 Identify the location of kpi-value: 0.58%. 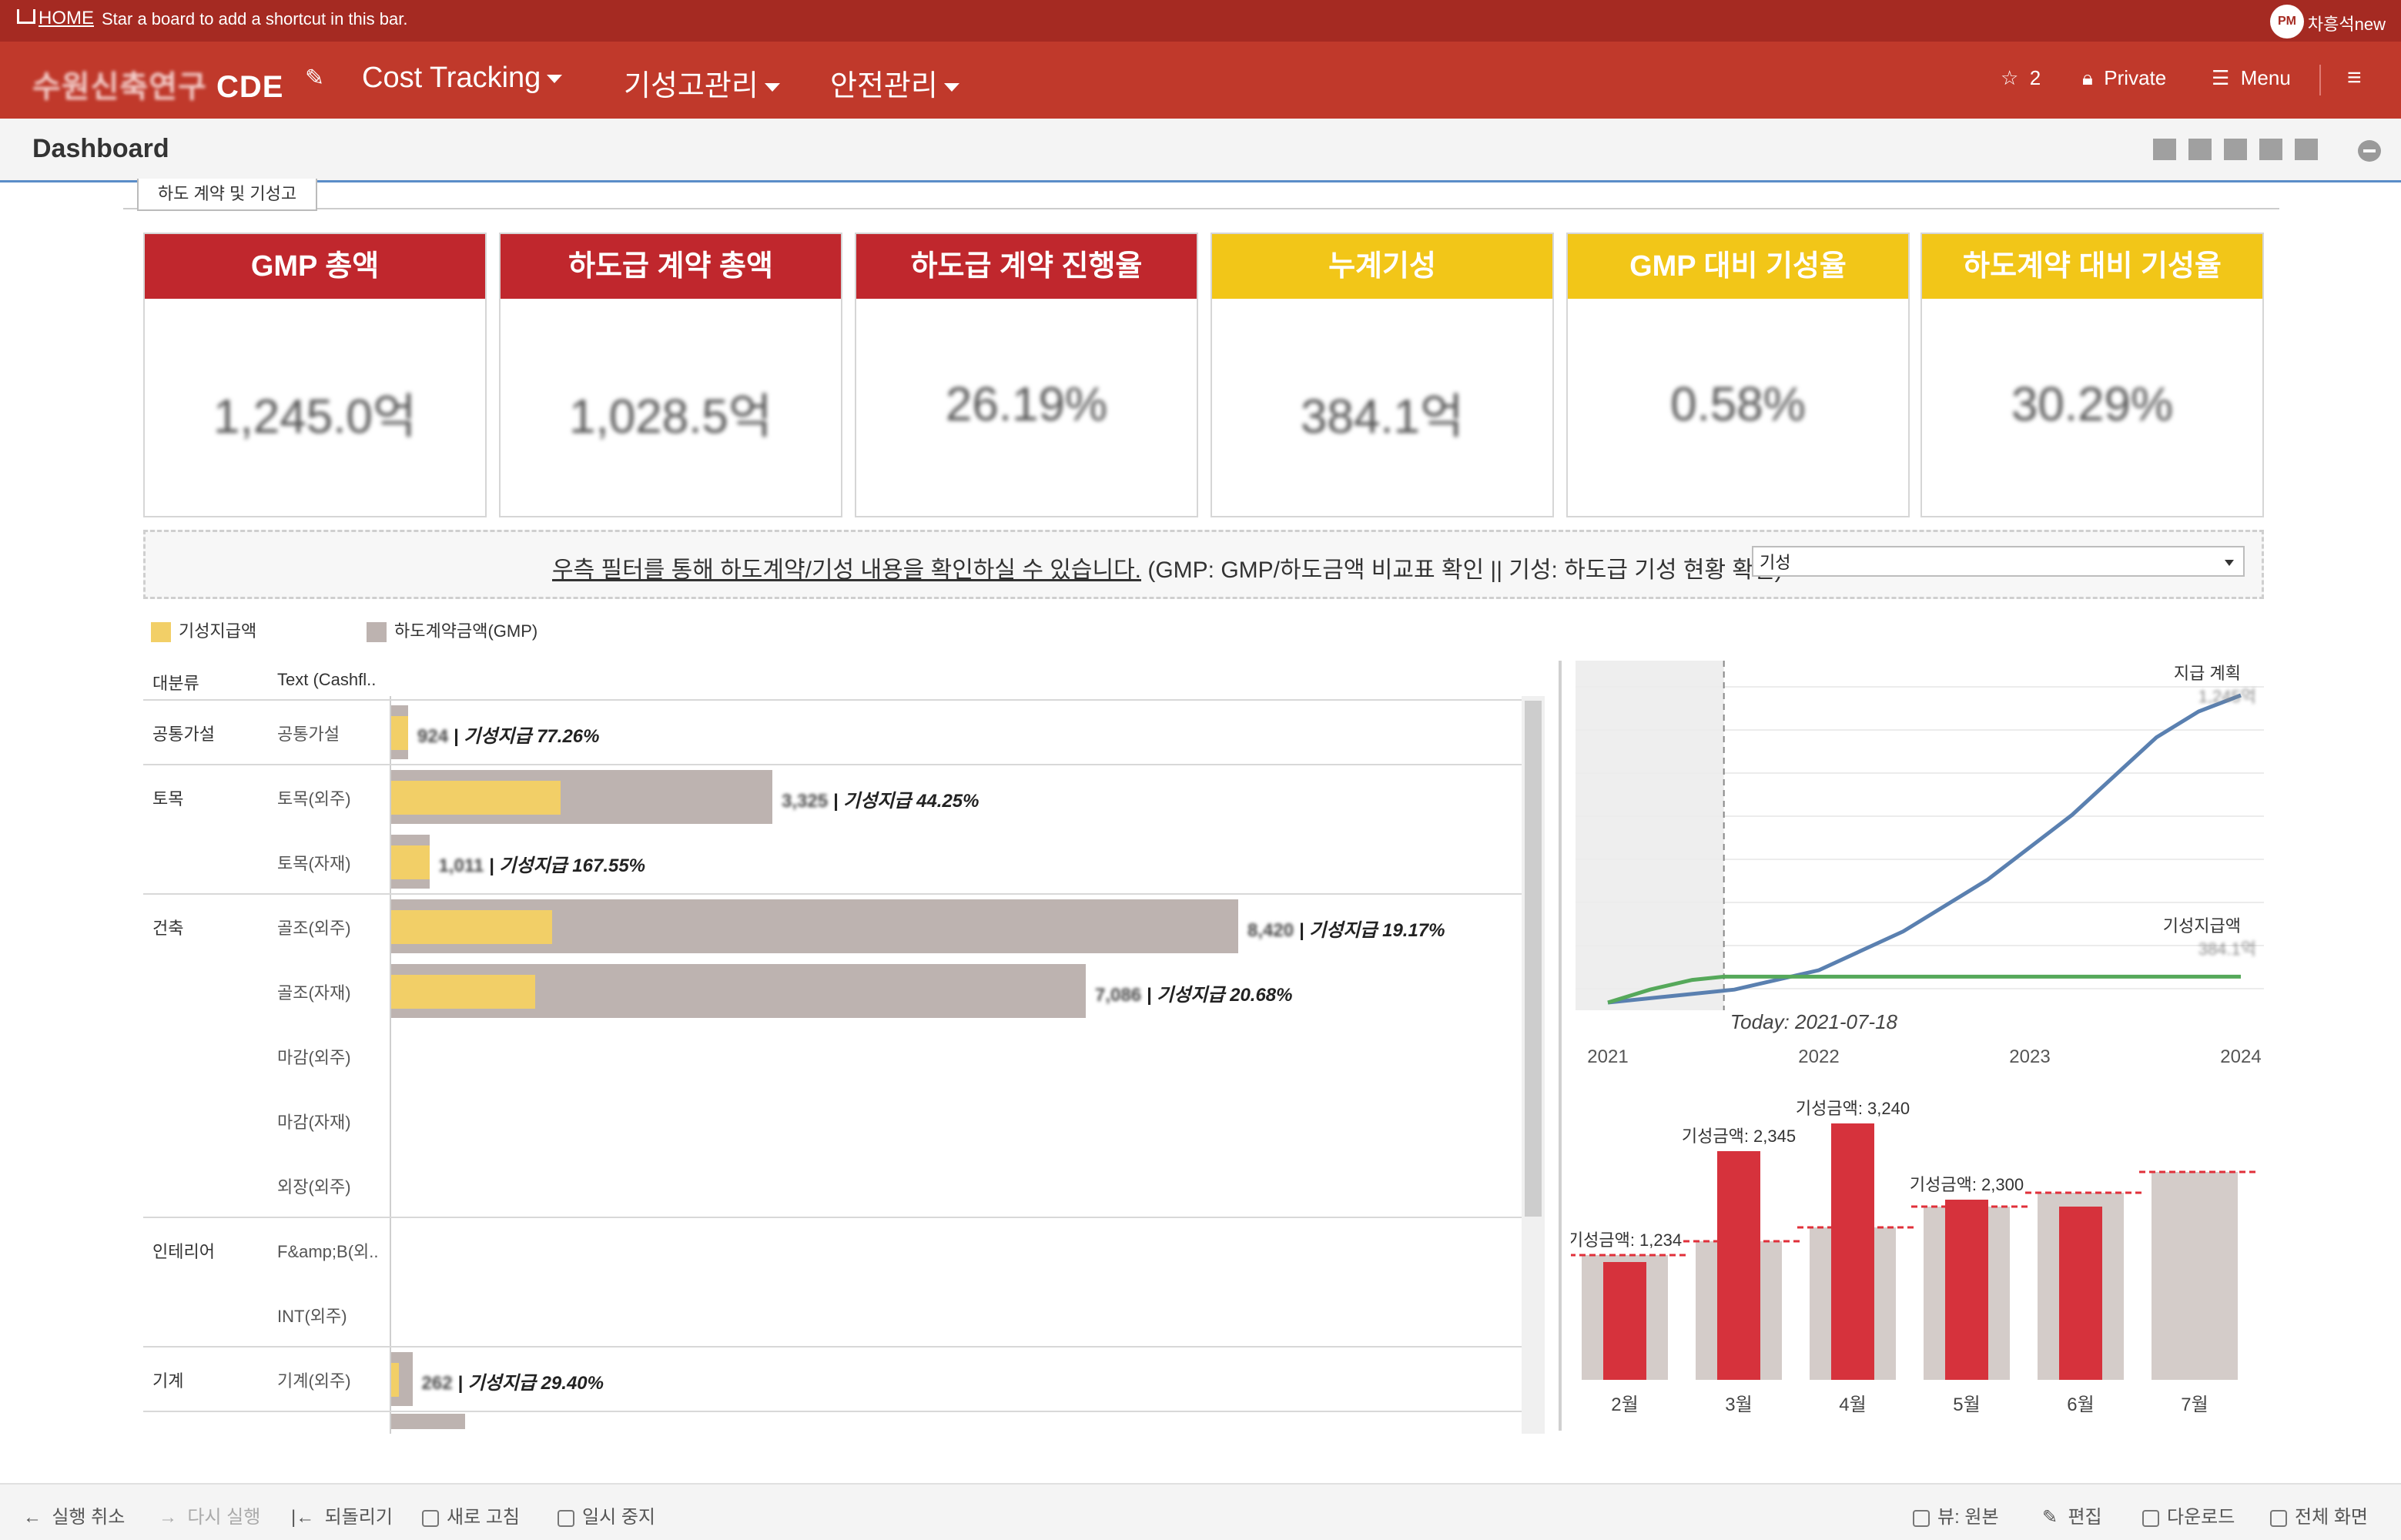
(1738, 405).